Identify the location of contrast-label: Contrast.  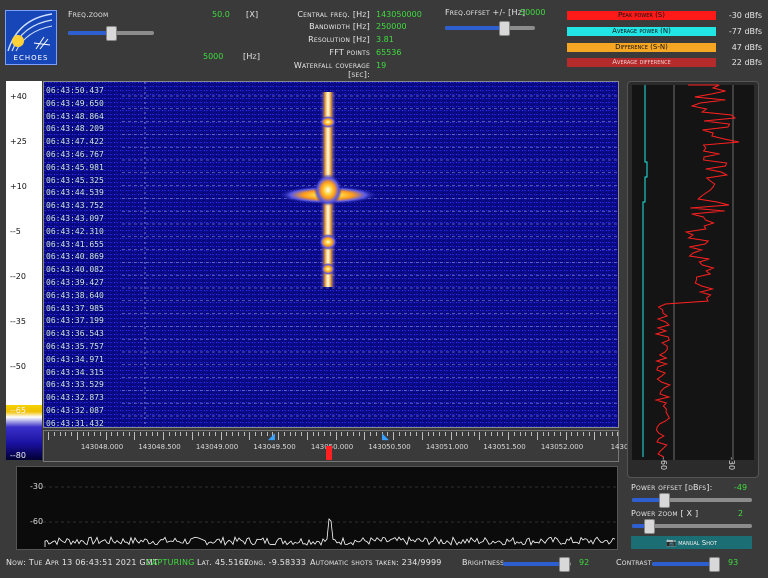
(634, 562).